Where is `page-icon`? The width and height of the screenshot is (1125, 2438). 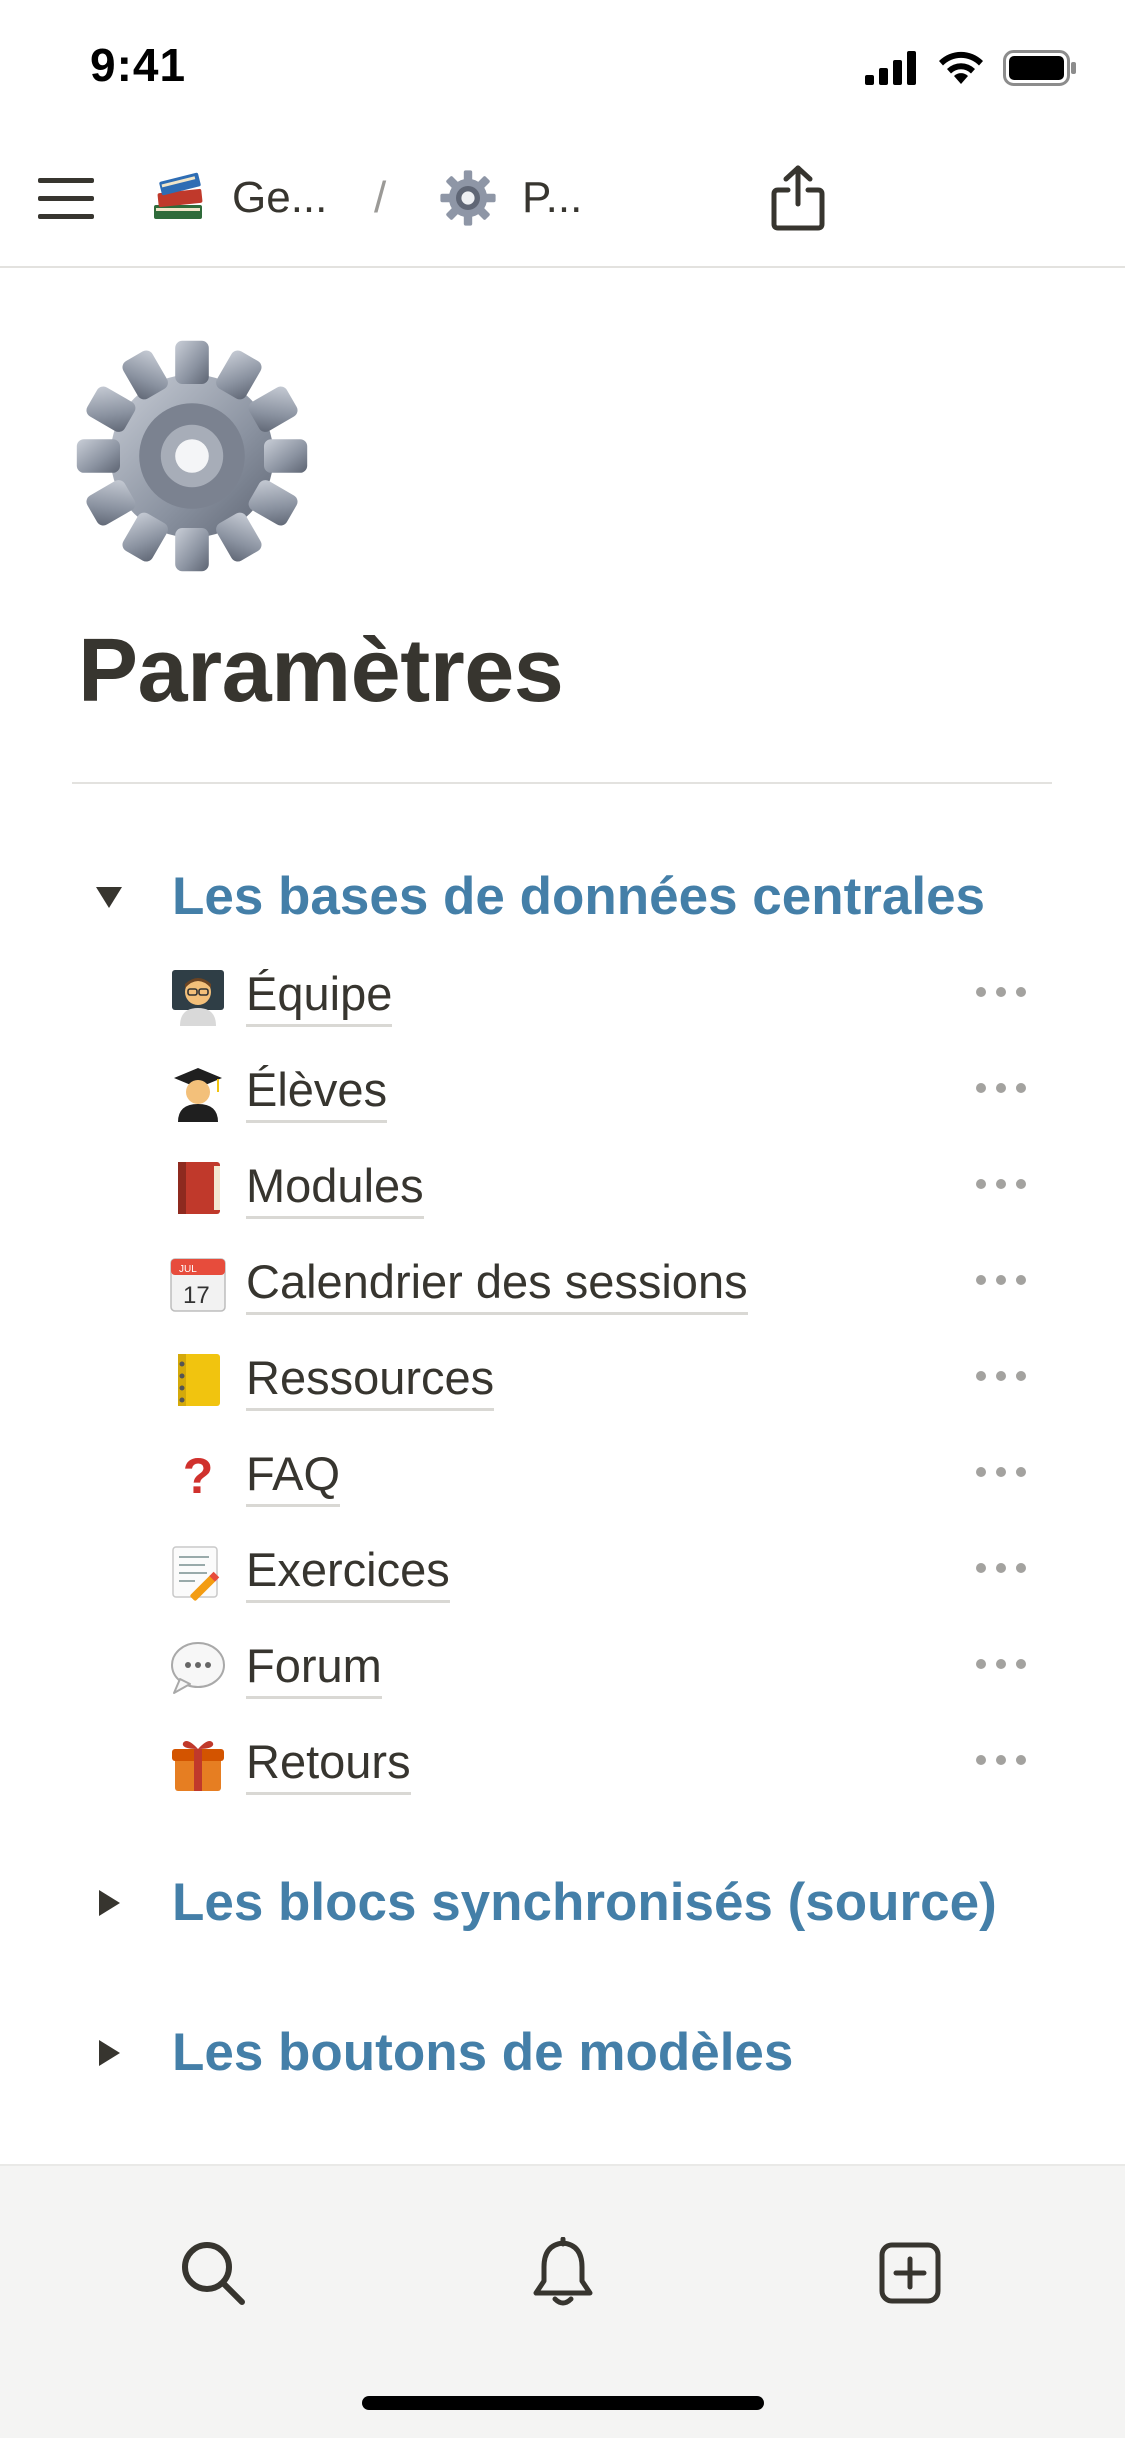
page-icon is located at coordinates (192, 456).